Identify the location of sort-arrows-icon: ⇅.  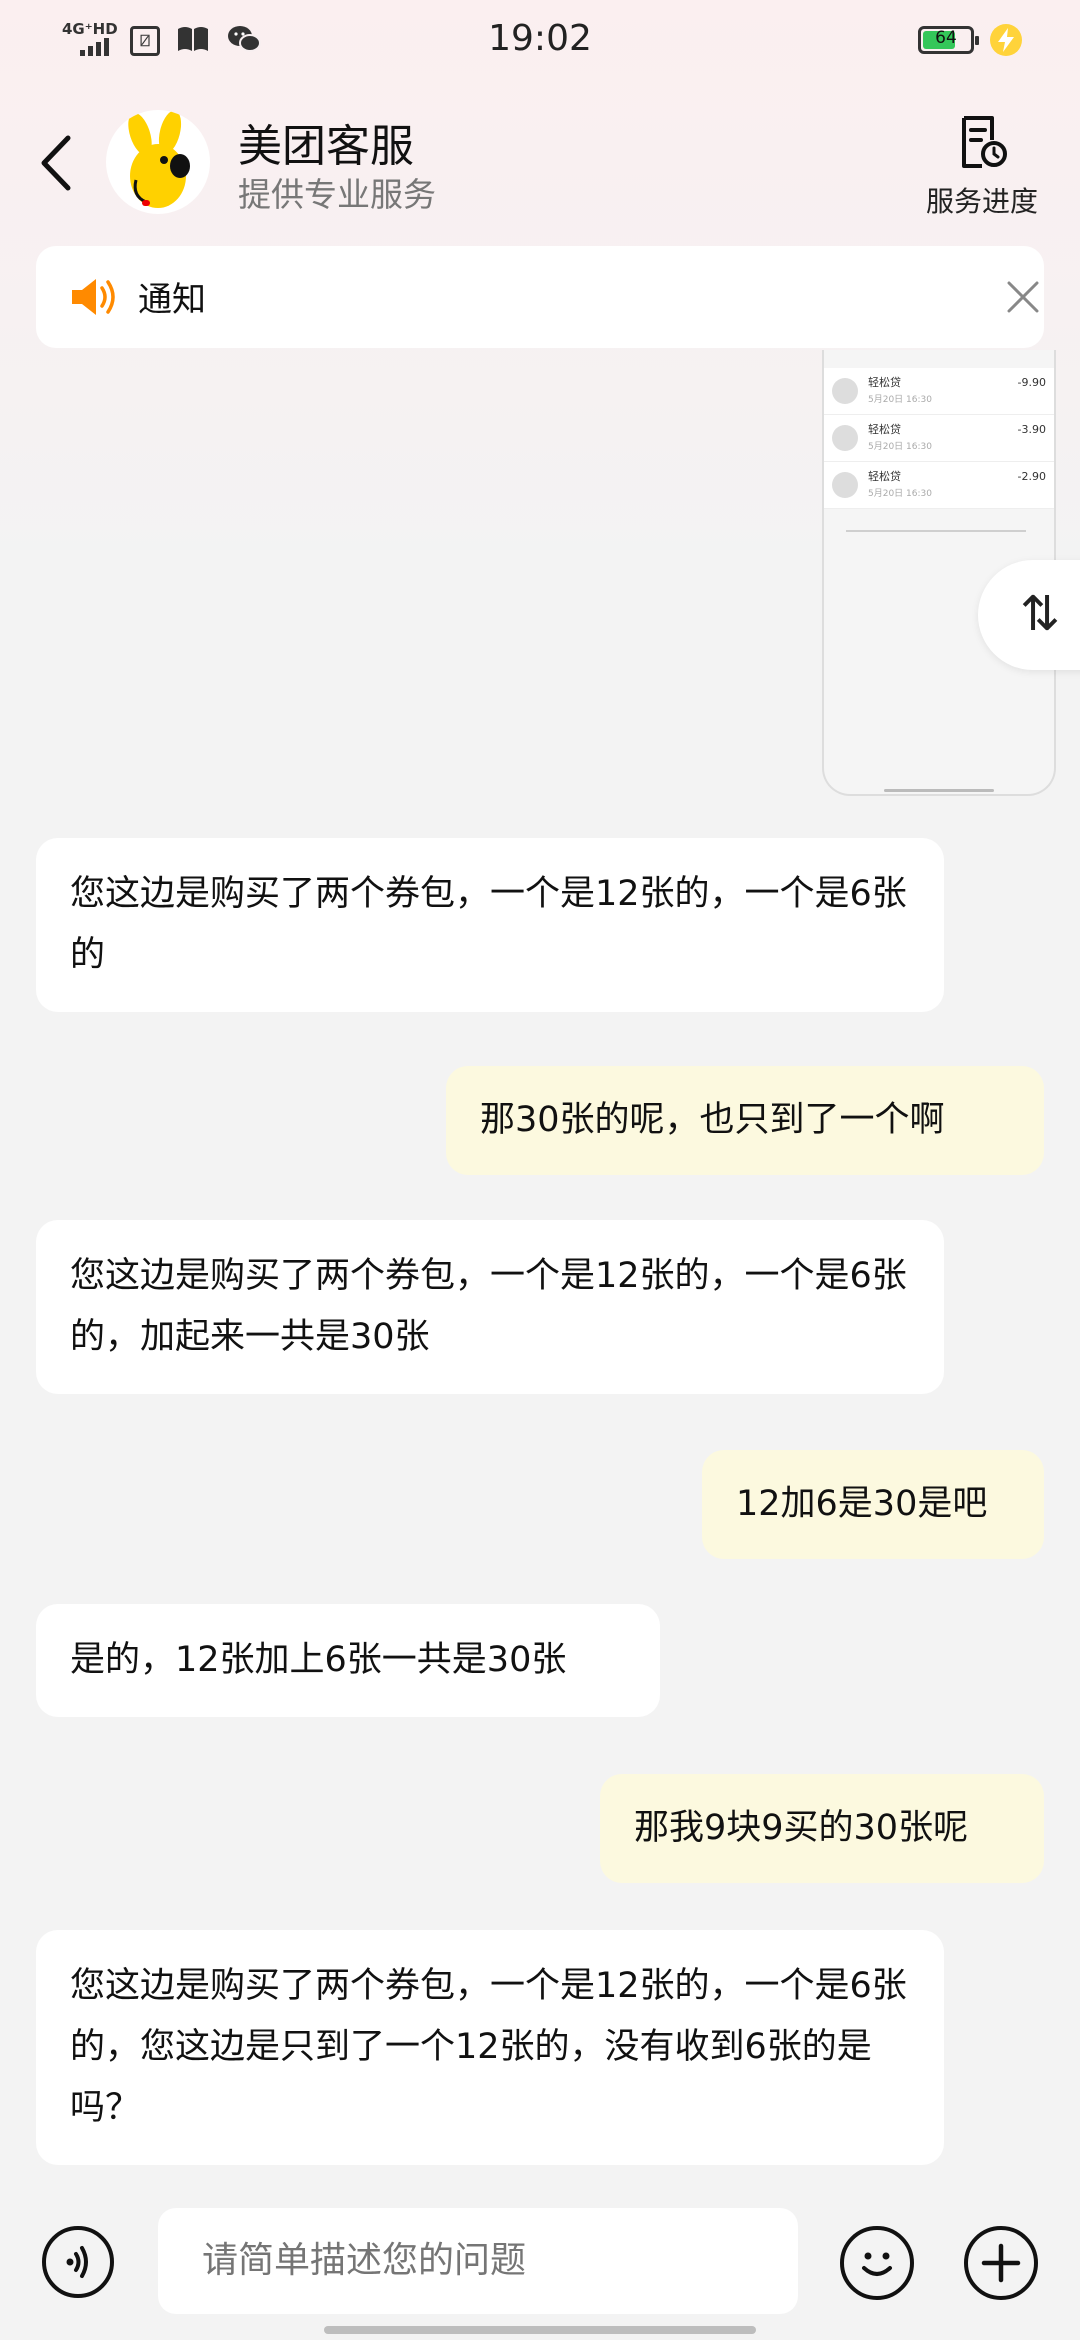
(1040, 614).